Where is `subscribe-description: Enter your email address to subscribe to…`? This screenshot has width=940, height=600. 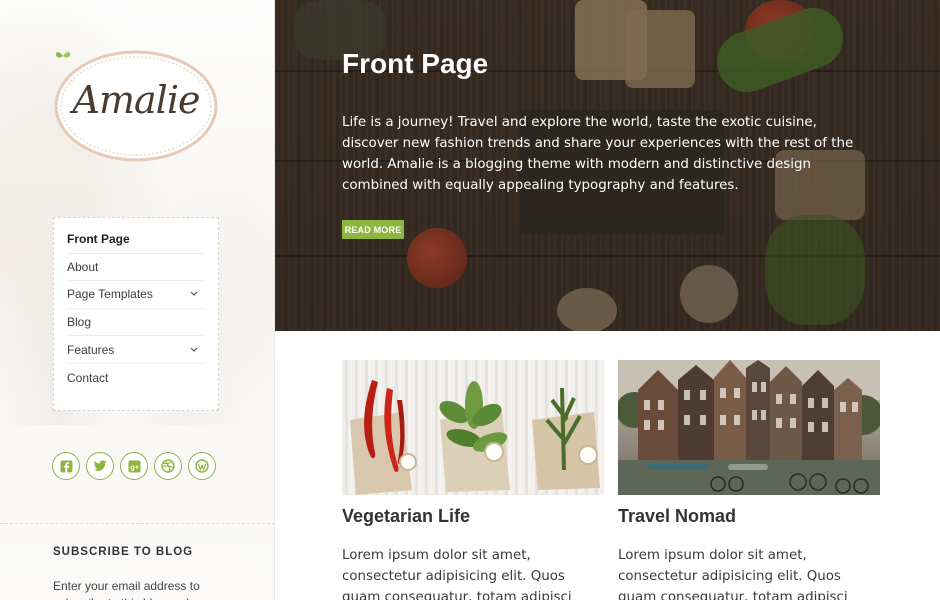 subscribe-description: Enter your email address to subscribe to… is located at coordinates (126, 589).